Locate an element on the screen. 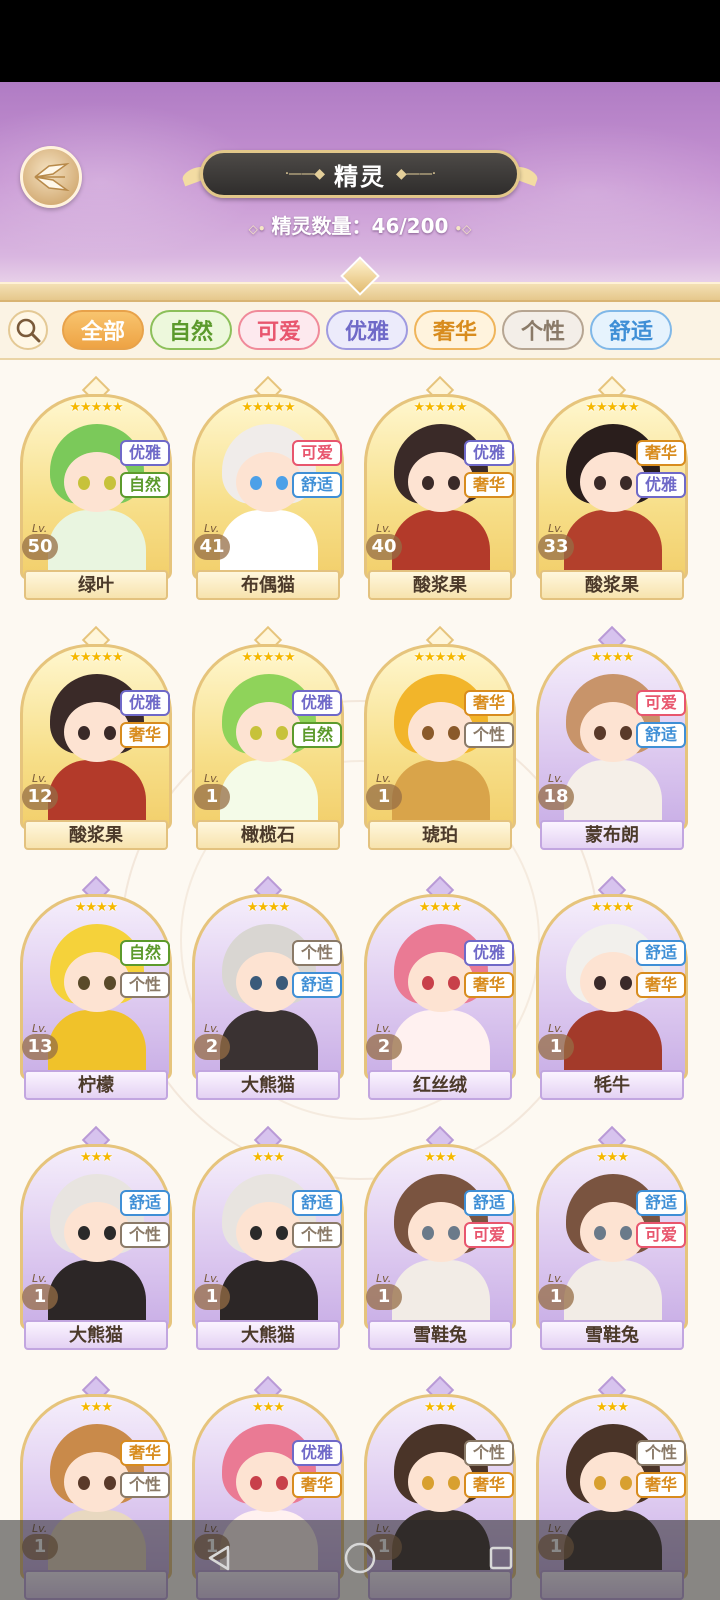 The image size is (720, 1600). spirit-card: ★★★★★ 奢华 个性 Lv. 1 琥珀 is located at coordinates (440, 736).